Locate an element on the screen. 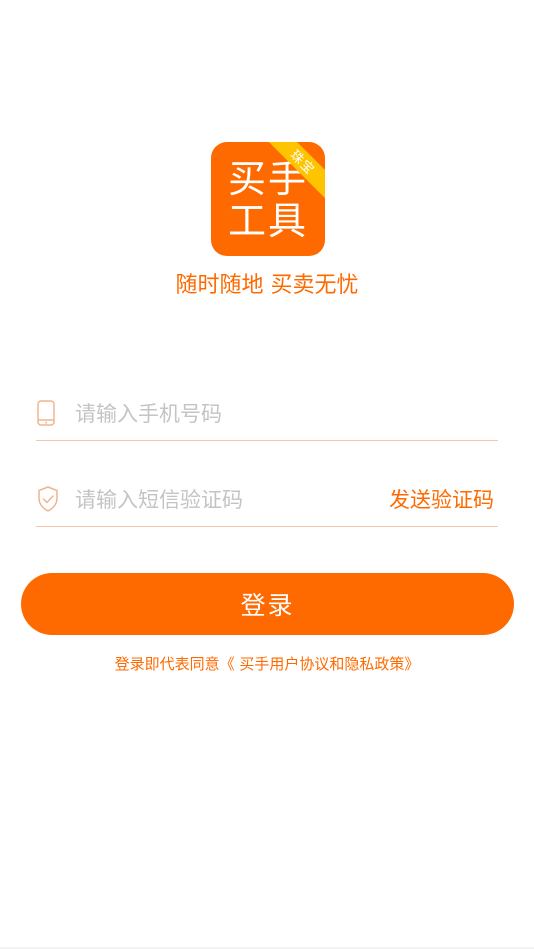 This screenshot has height=949, width=534. agreement-notice: 登录即代表同意《 买手用户协议和隐私政策》 is located at coordinates (267, 664).